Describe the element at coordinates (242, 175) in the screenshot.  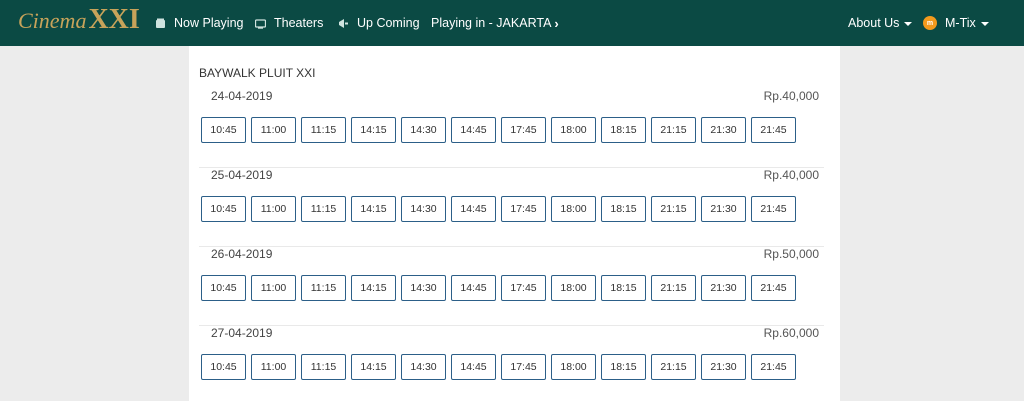
I see `showtime-date: 25-04-2019` at that location.